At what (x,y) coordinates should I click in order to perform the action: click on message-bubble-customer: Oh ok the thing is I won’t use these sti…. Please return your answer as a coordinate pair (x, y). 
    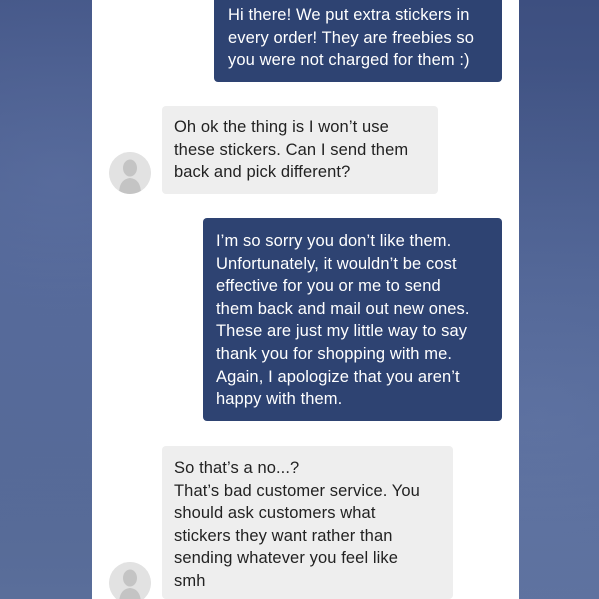
    Looking at the image, I should click on (300, 150).